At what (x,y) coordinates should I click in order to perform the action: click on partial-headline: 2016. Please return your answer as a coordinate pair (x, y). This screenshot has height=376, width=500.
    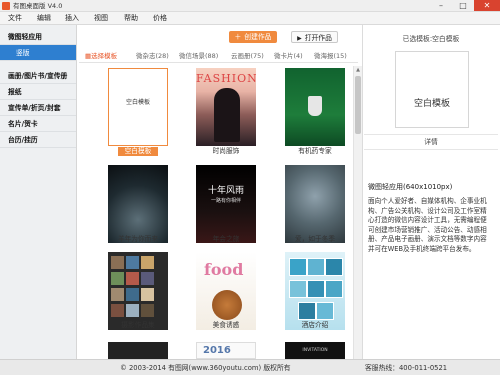
    Looking at the image, I should click on (217, 350).